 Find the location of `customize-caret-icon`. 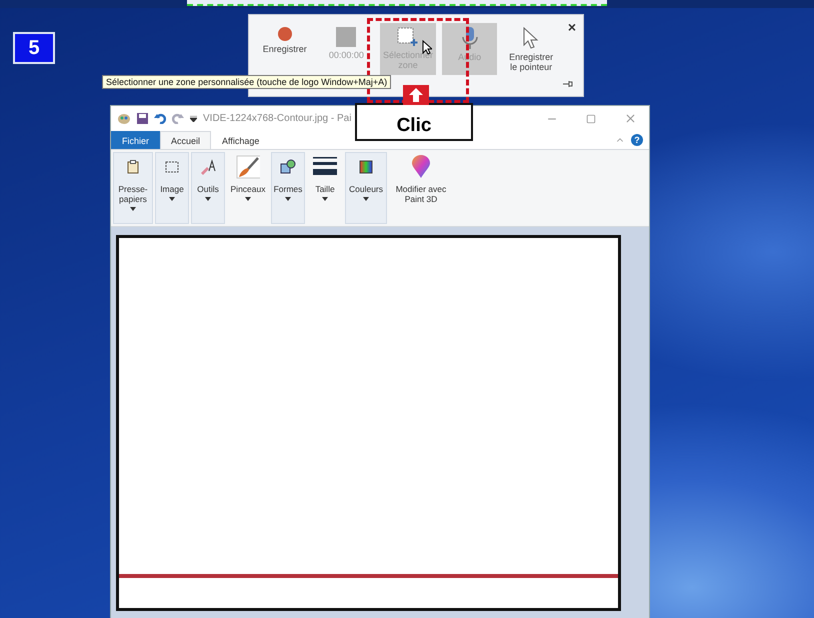

customize-caret-icon is located at coordinates (193, 119).